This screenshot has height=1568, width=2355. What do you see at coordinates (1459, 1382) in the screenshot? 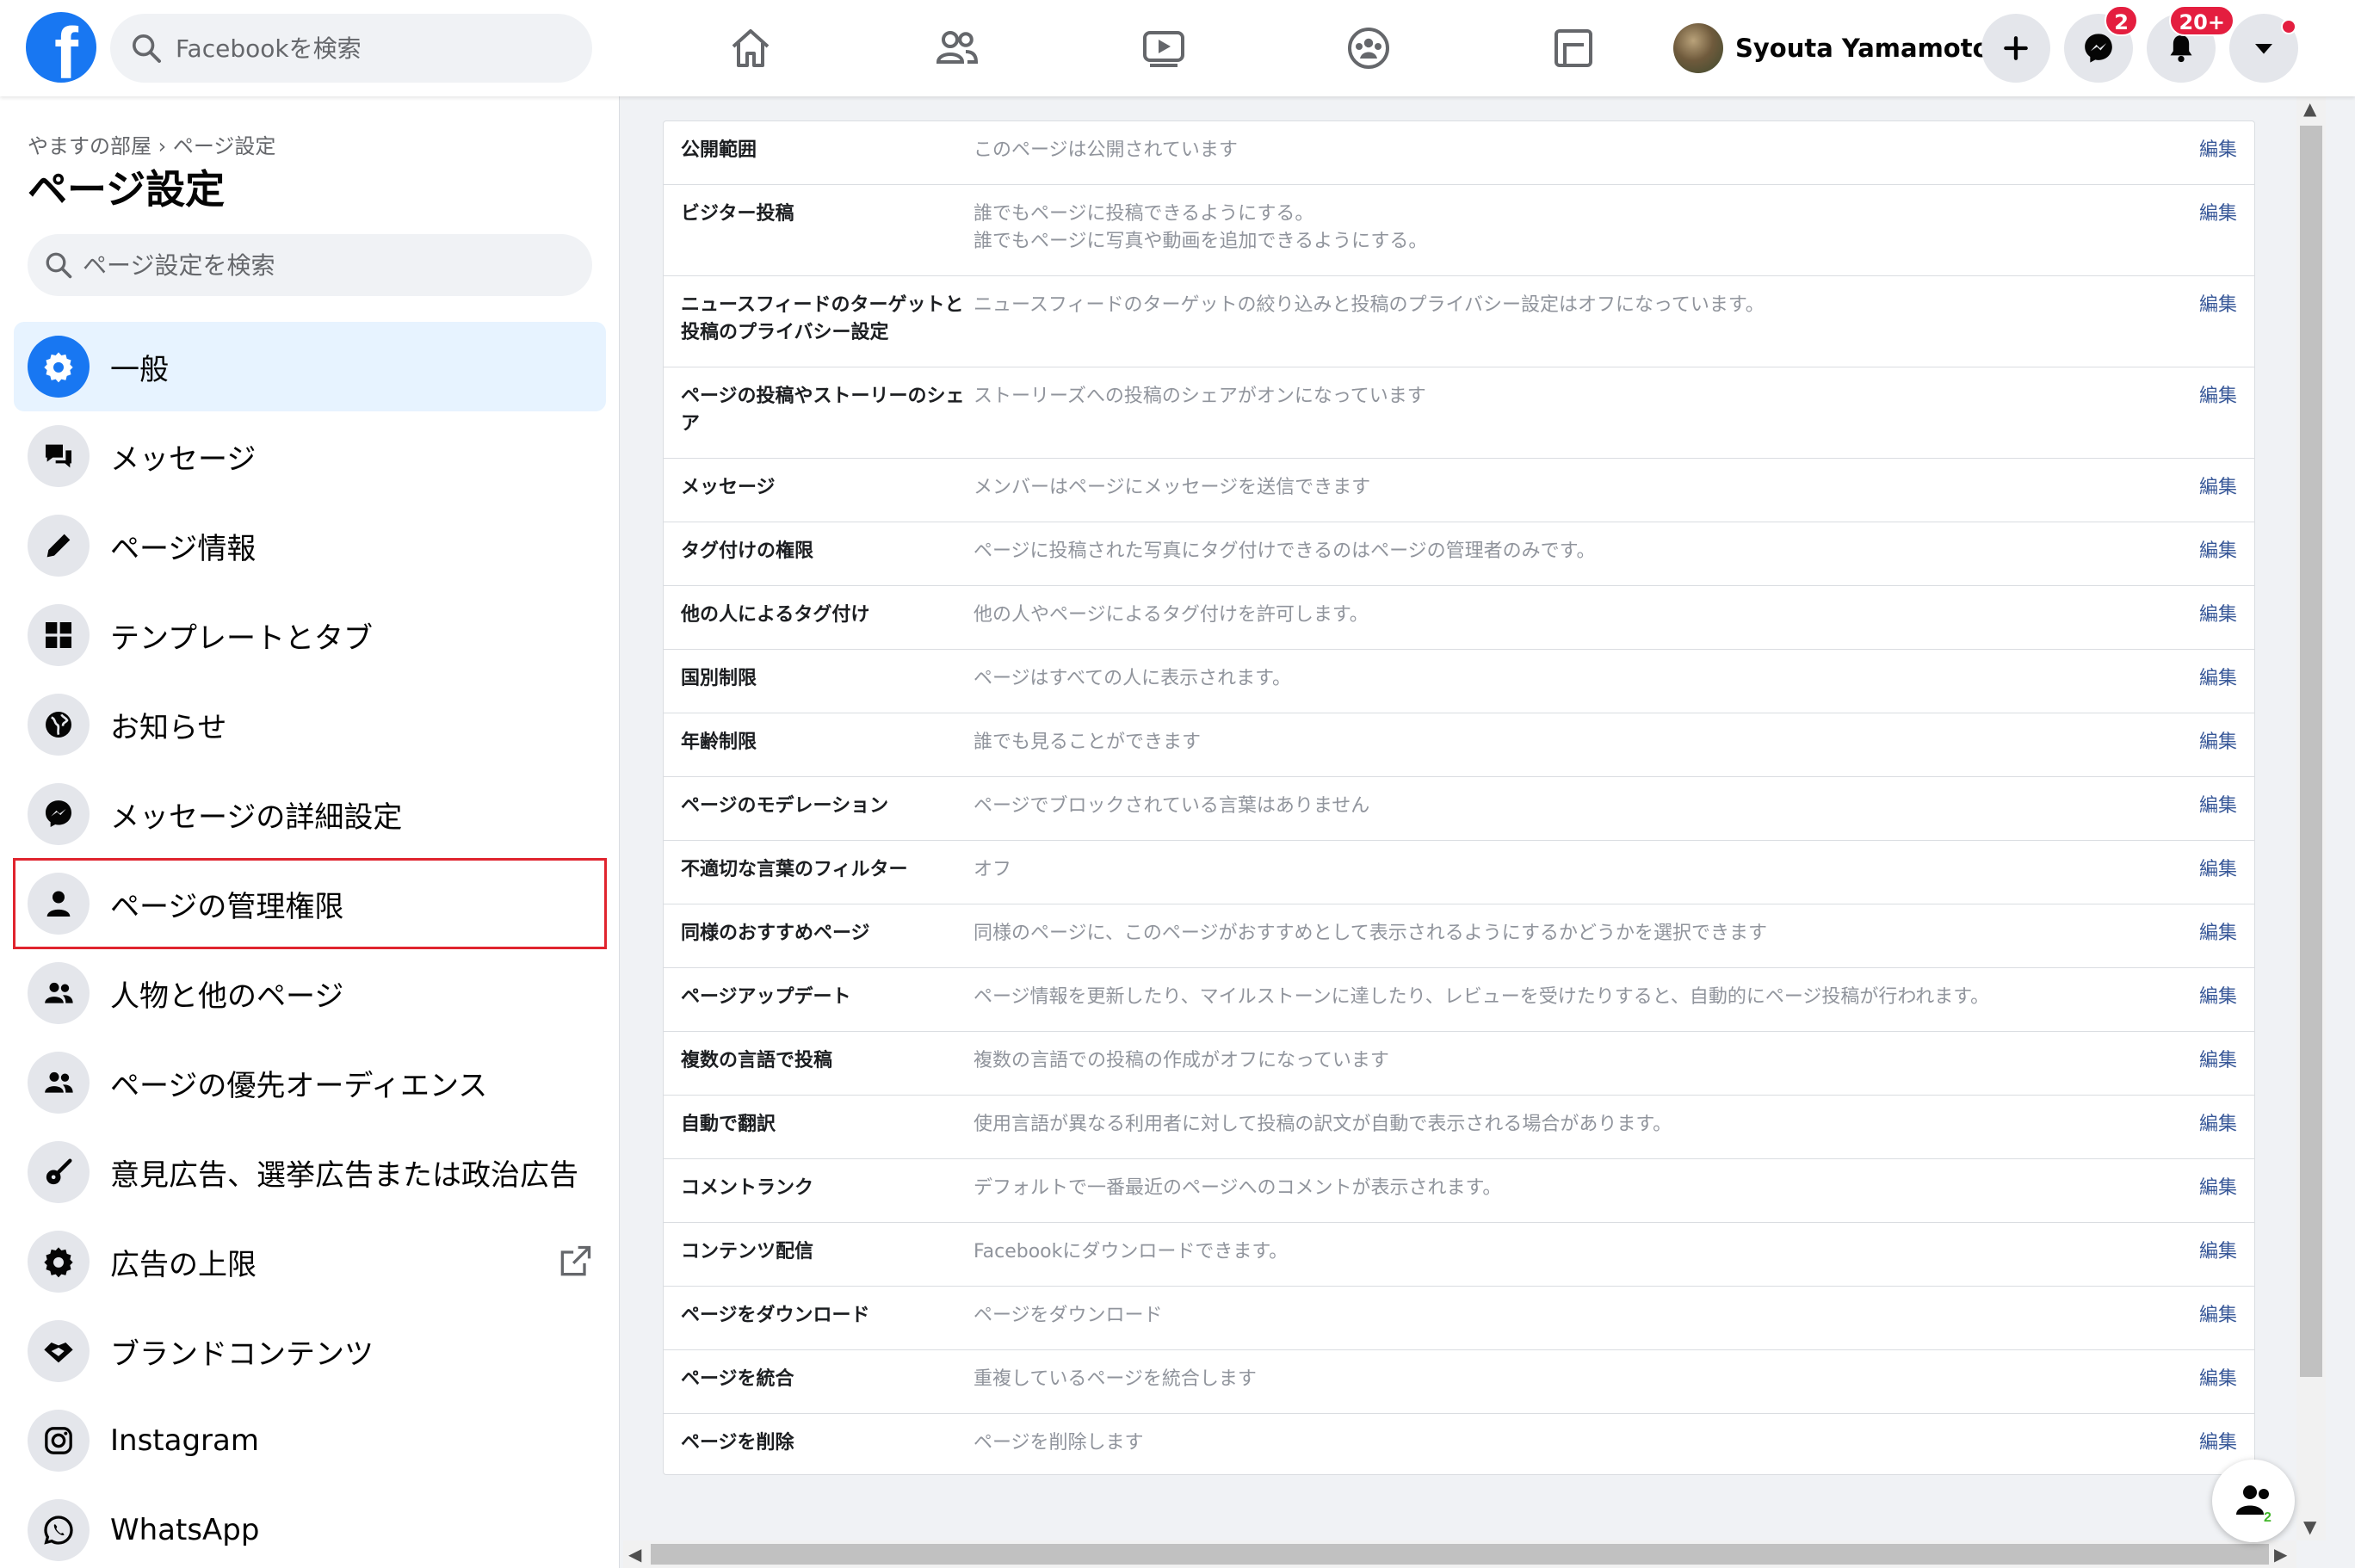
I see `settings-row-merge-pages: ページを統合 重複しているページを統合します 編集` at bounding box center [1459, 1382].